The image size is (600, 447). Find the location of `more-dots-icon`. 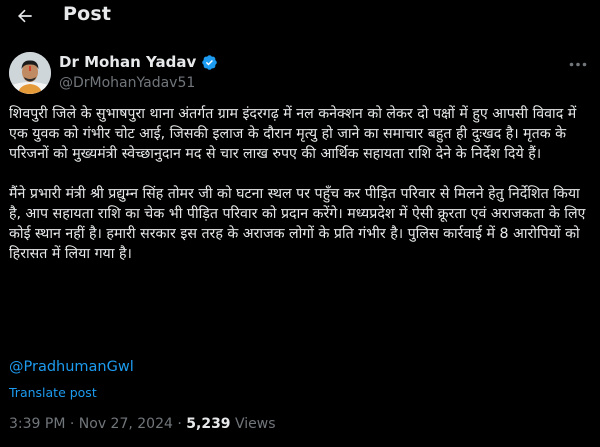

more-dots-icon is located at coordinates (578, 64).